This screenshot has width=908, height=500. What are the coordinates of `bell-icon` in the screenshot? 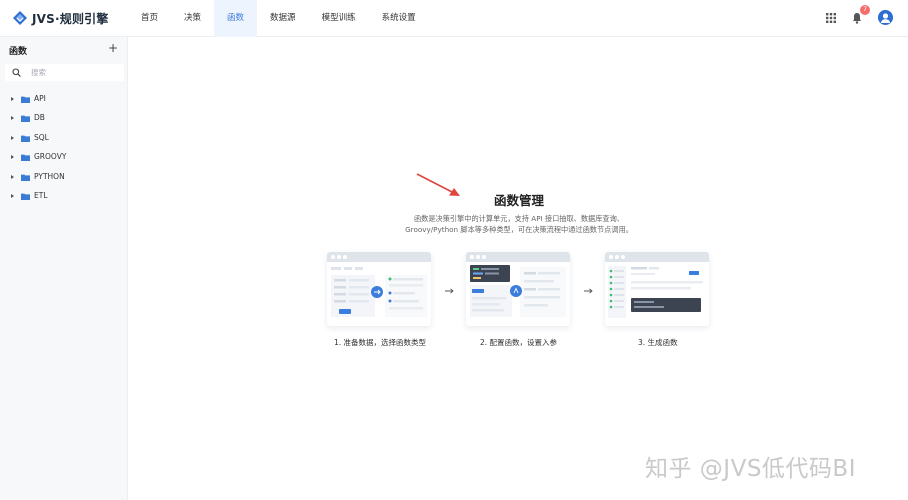 It's located at (857, 18).